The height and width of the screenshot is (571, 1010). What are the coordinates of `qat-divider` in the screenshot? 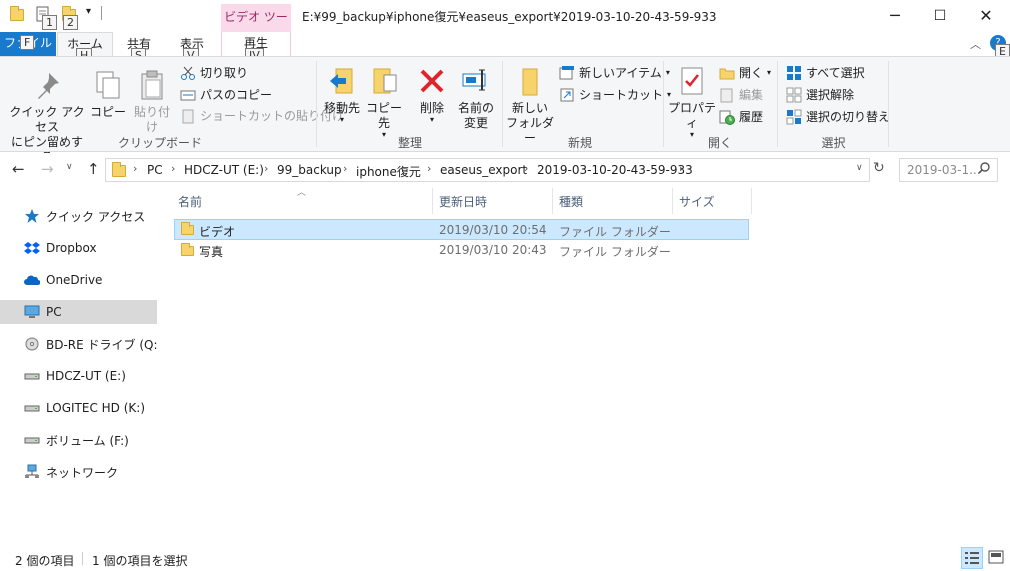 It's located at (101, 13).